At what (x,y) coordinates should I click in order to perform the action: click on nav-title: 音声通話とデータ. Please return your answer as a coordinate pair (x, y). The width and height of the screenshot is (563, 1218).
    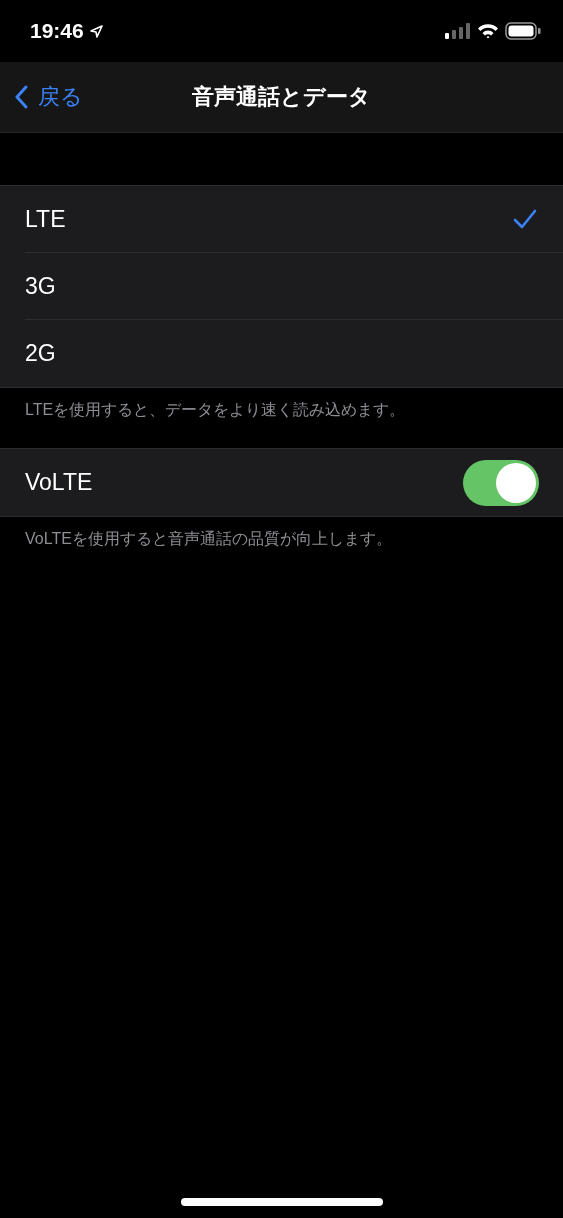
    Looking at the image, I should click on (281, 97).